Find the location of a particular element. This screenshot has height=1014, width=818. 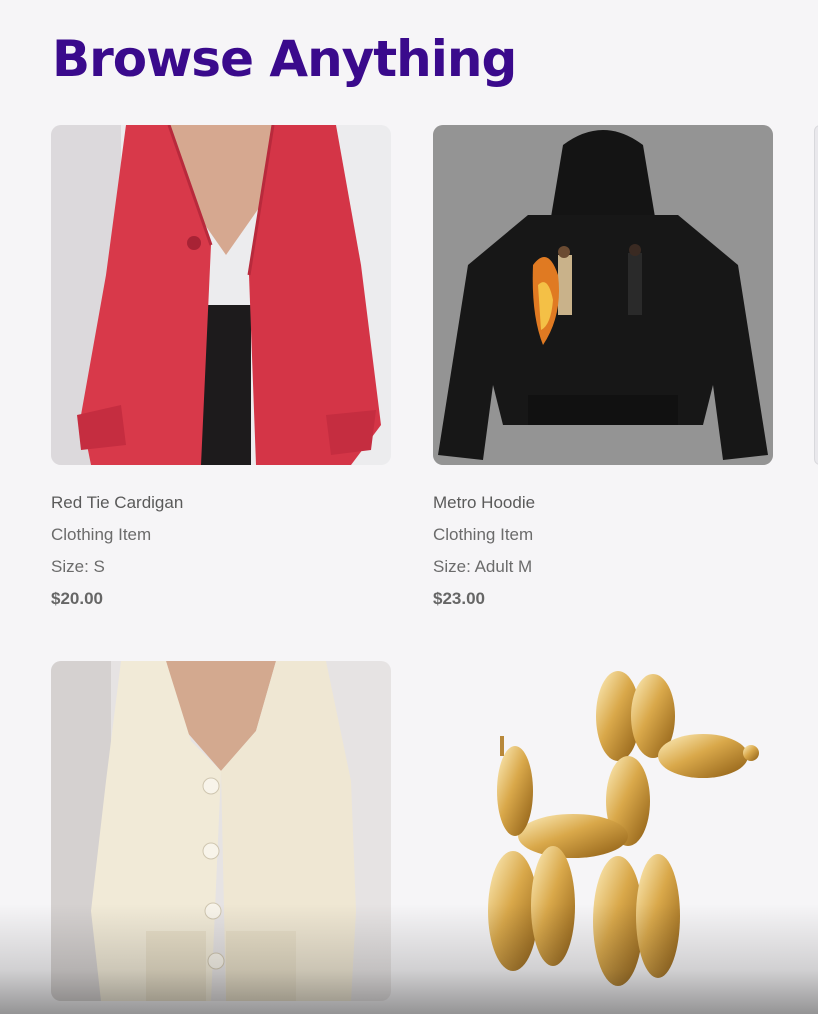

black-hoodie-image is located at coordinates (603, 295).